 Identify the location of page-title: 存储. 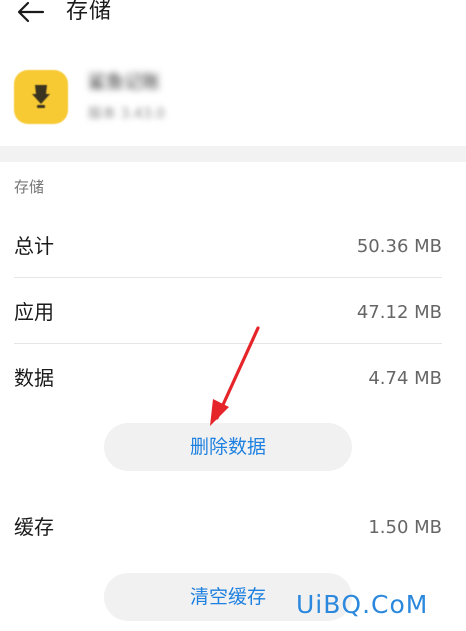
(89, 12).